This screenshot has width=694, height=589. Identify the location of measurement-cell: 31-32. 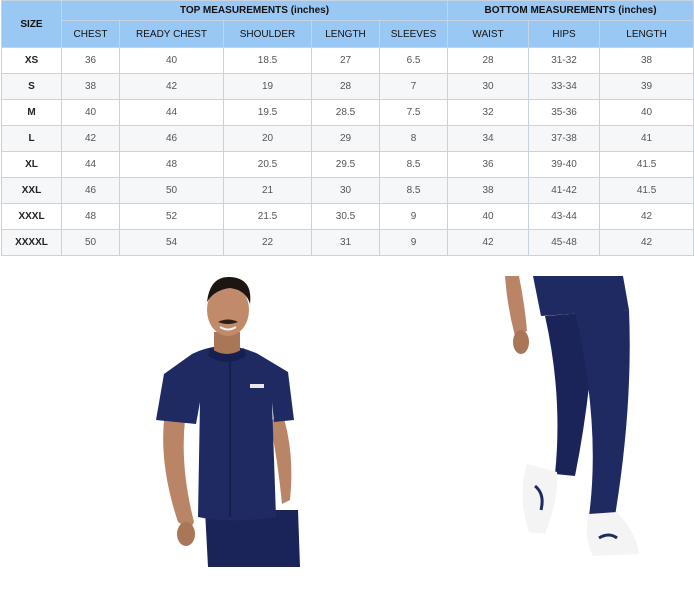
(564, 60).